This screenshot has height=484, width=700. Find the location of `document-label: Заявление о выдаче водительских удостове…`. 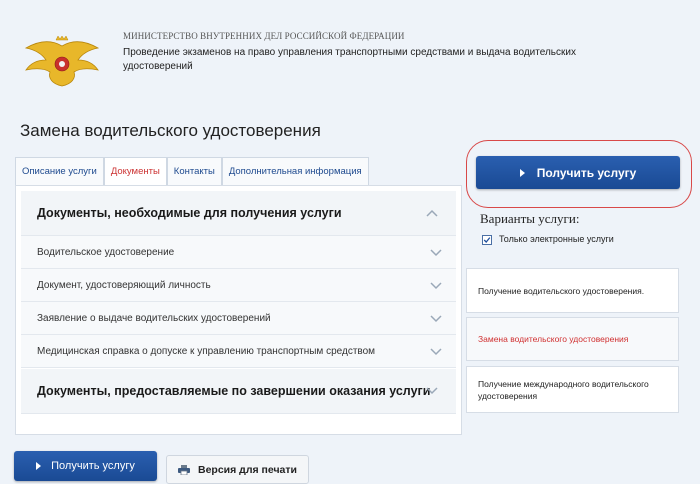

document-label: Заявление о выдаче водительских удостове… is located at coordinates (154, 318).